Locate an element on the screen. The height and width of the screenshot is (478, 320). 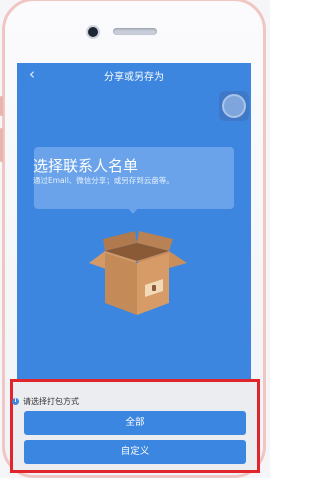
front-camera is located at coordinates (93, 32).